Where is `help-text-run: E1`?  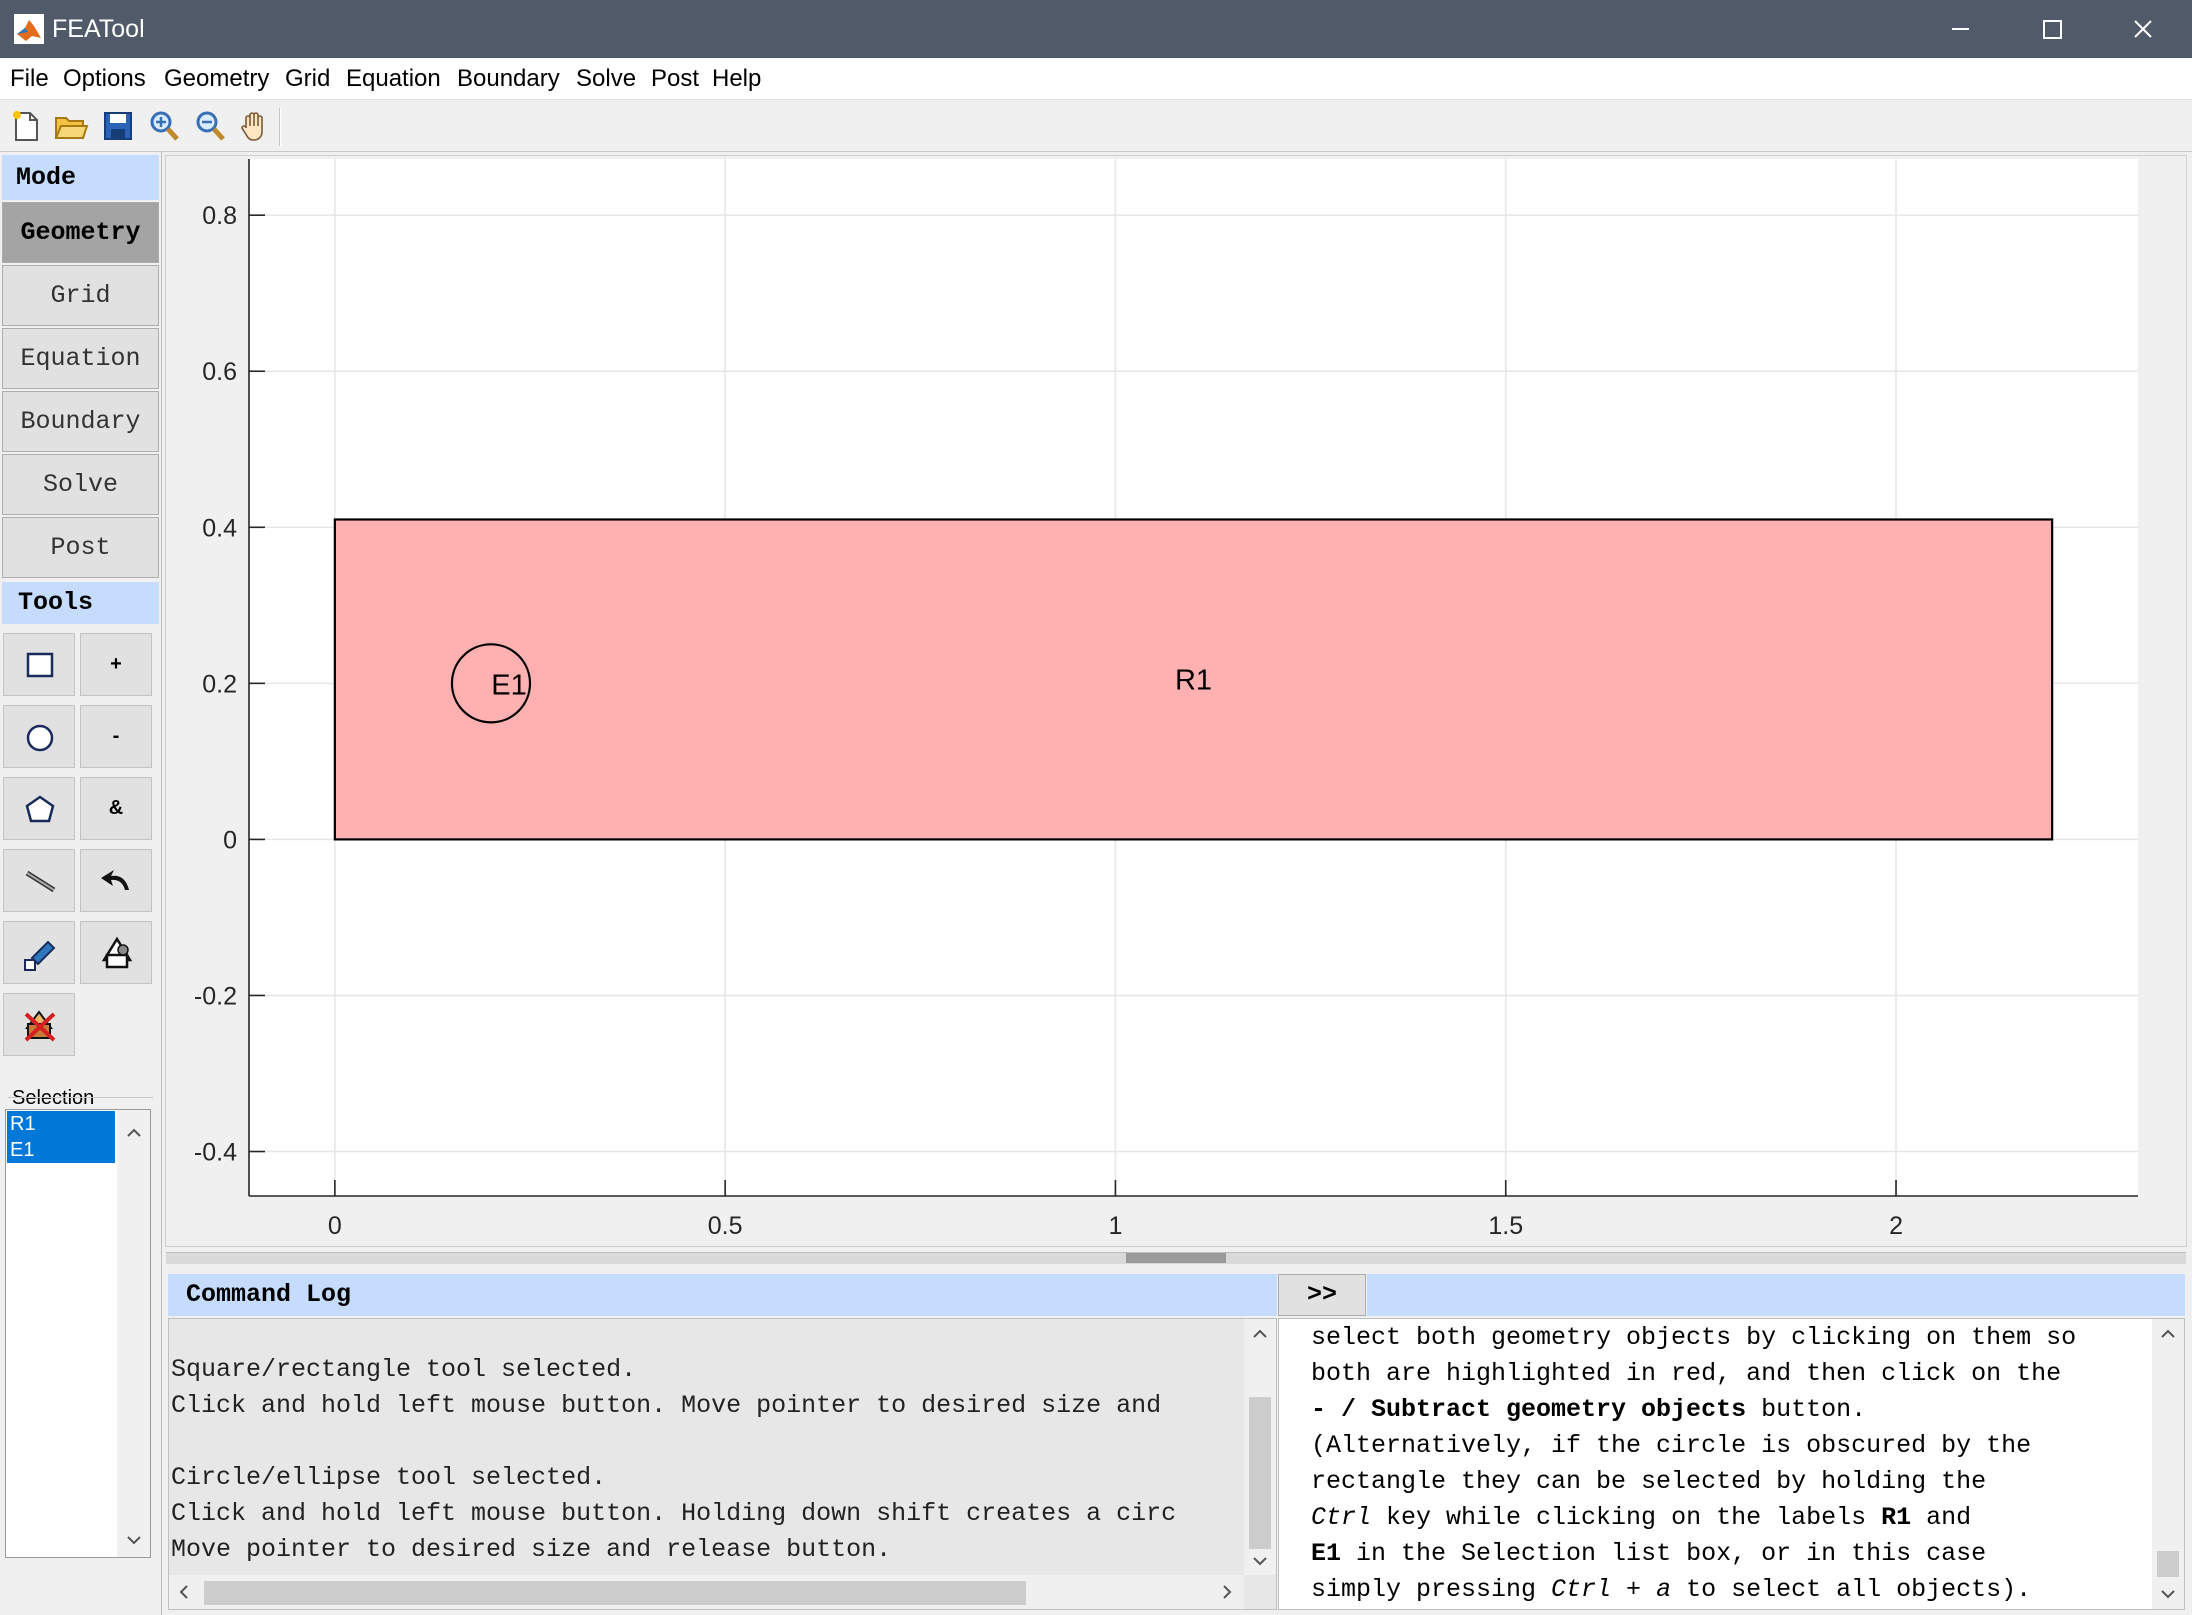 help-text-run: E1 is located at coordinates (1326, 1553).